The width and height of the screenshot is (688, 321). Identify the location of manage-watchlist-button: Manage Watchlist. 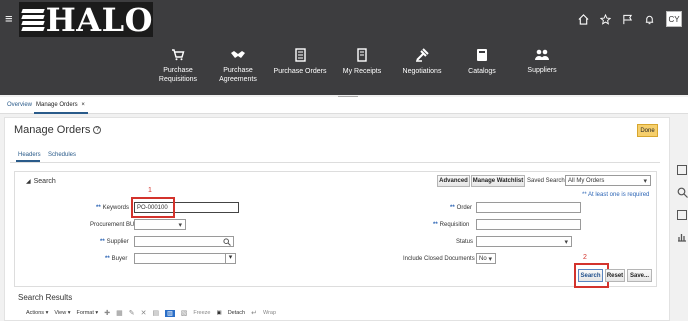
(498, 181).